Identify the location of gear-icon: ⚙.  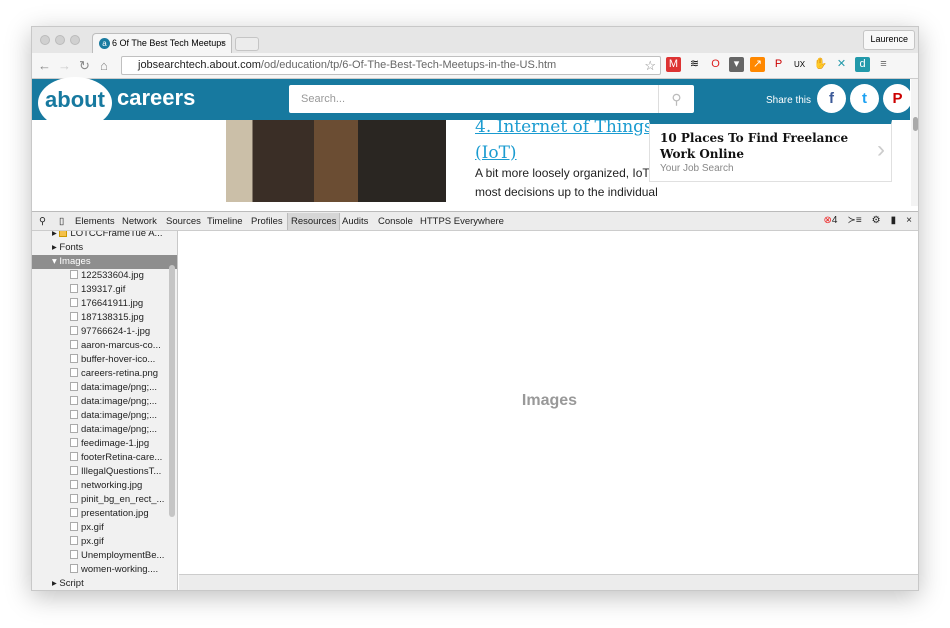
(876, 220).